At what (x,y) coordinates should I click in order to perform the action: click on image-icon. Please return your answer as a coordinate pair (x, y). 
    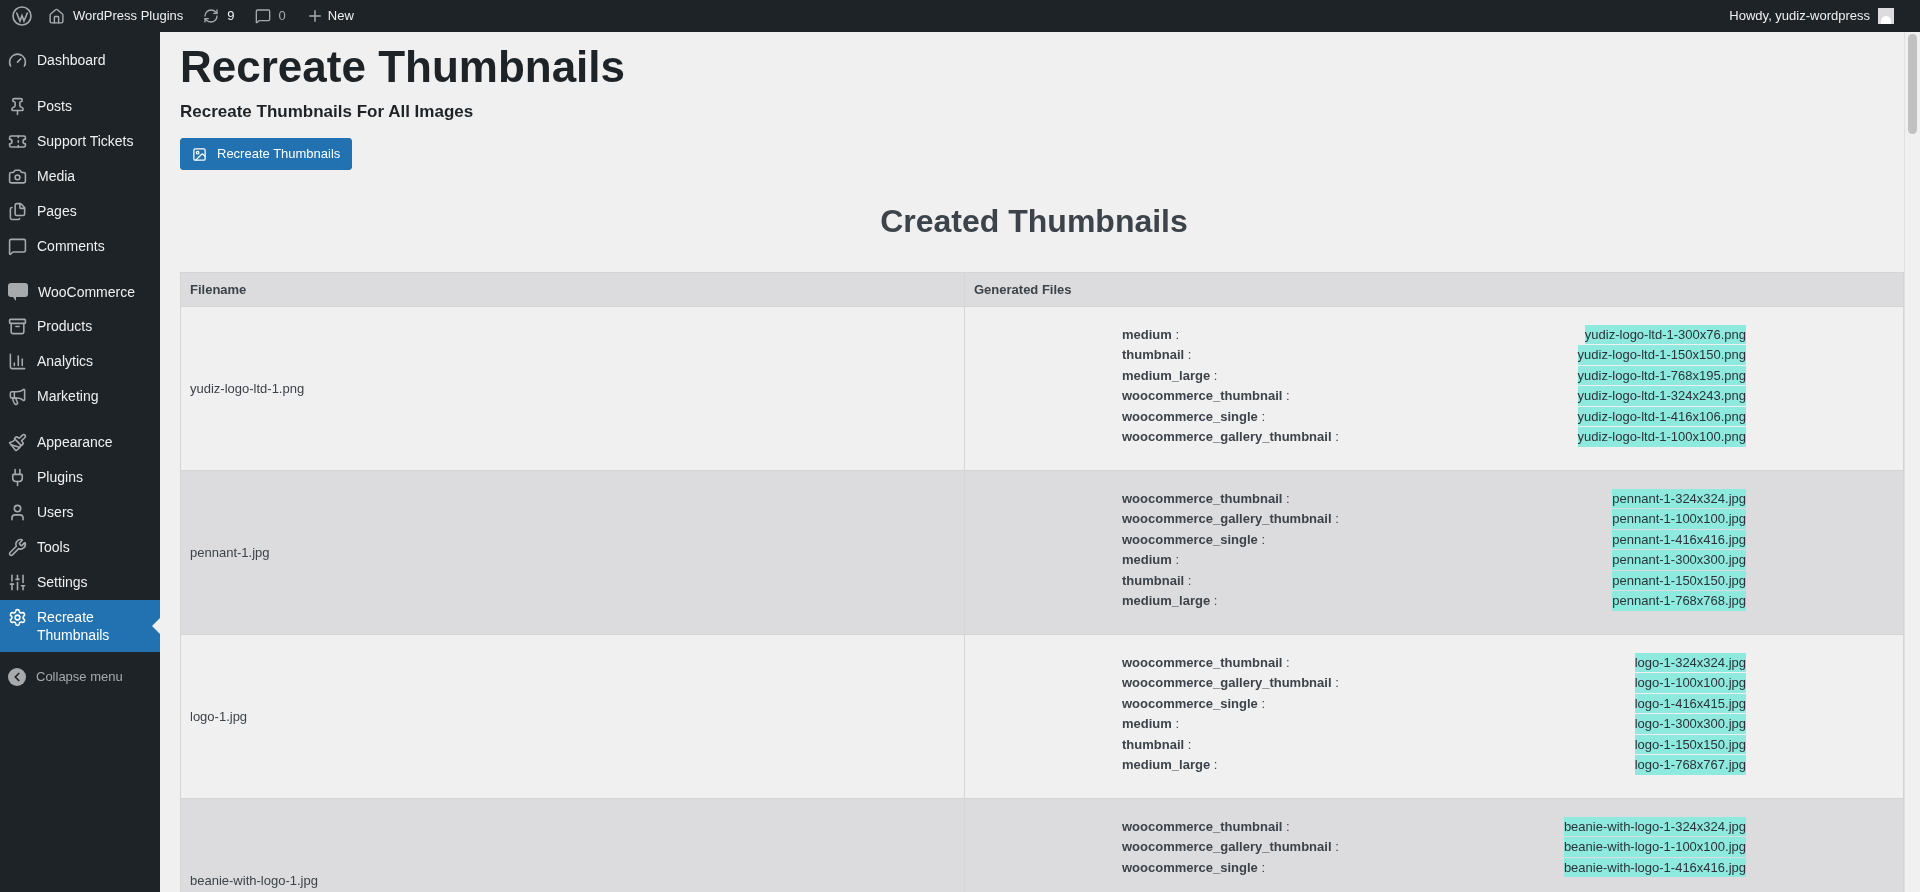
    Looking at the image, I should click on (199, 154).